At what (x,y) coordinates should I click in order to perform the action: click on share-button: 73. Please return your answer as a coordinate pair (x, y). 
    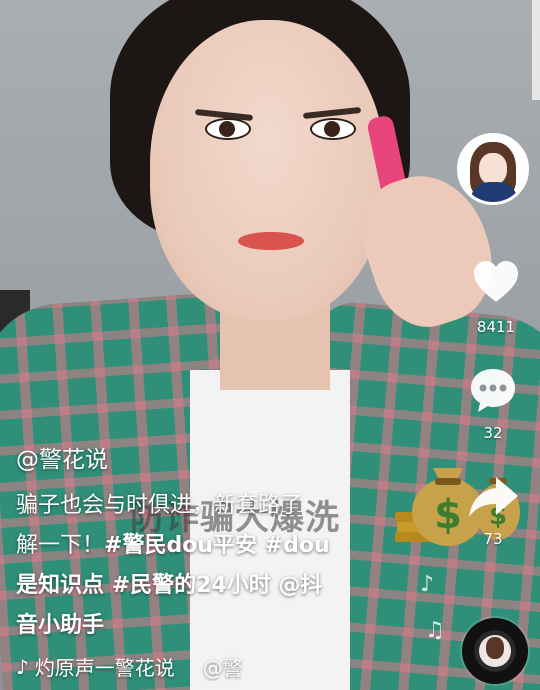
    Looking at the image, I should click on (493, 511).